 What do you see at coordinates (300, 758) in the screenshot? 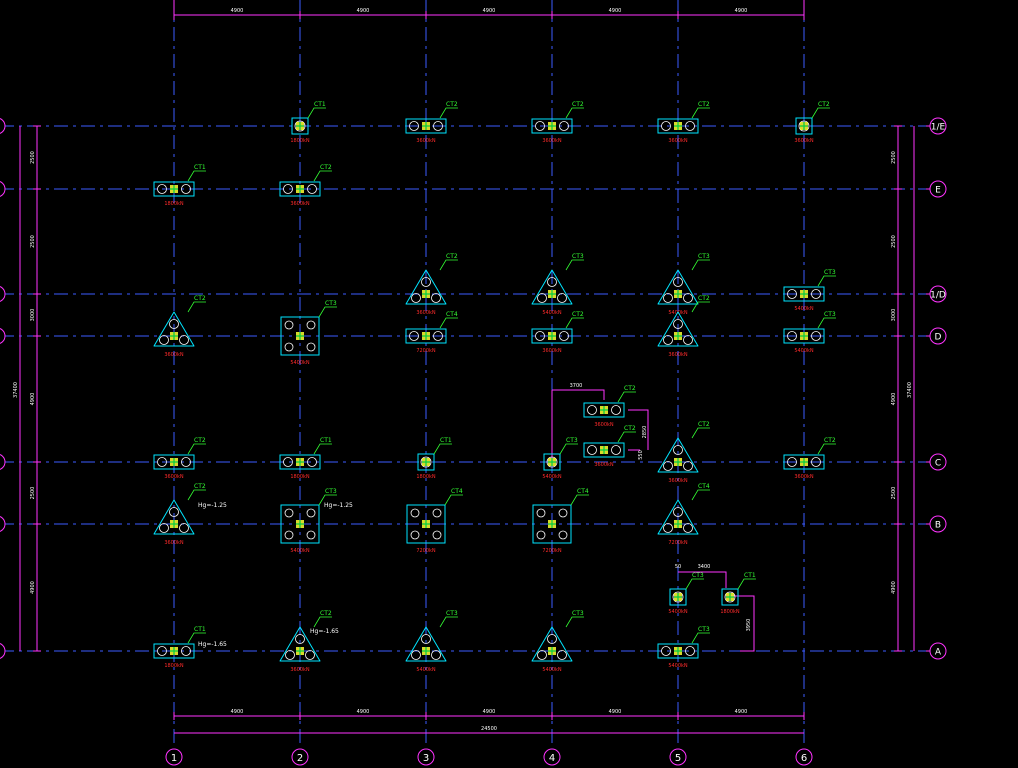
I see `axis-label: 2` at bounding box center [300, 758].